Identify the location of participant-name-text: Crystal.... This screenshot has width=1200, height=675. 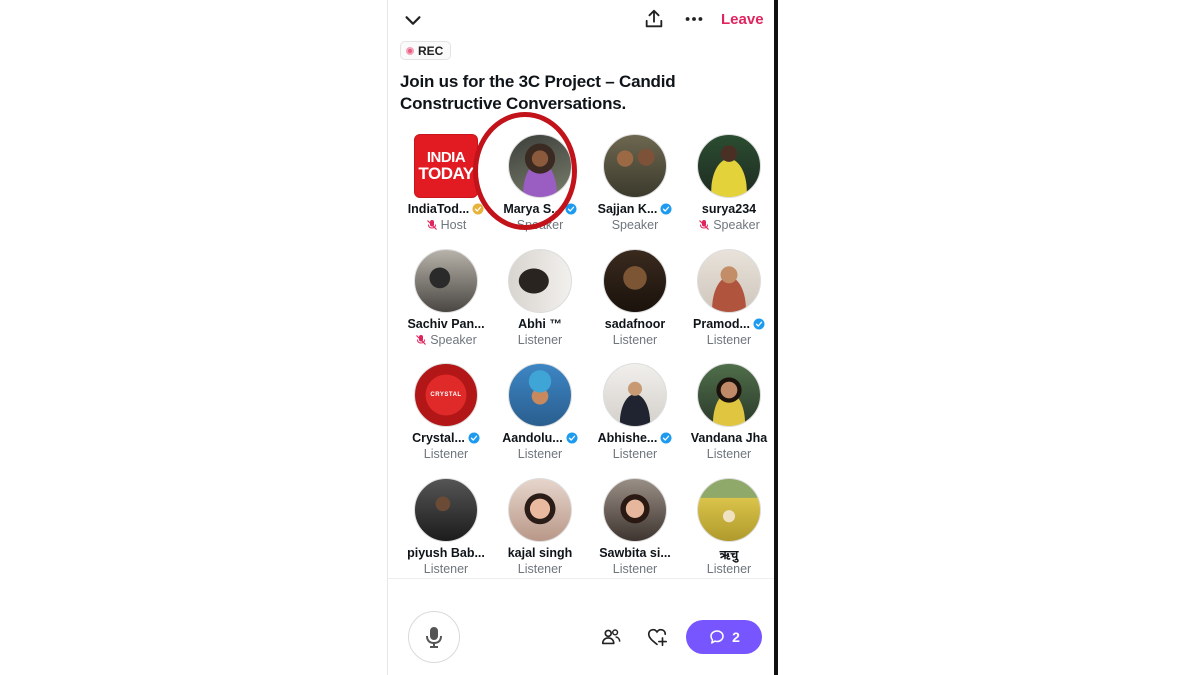
(438, 438).